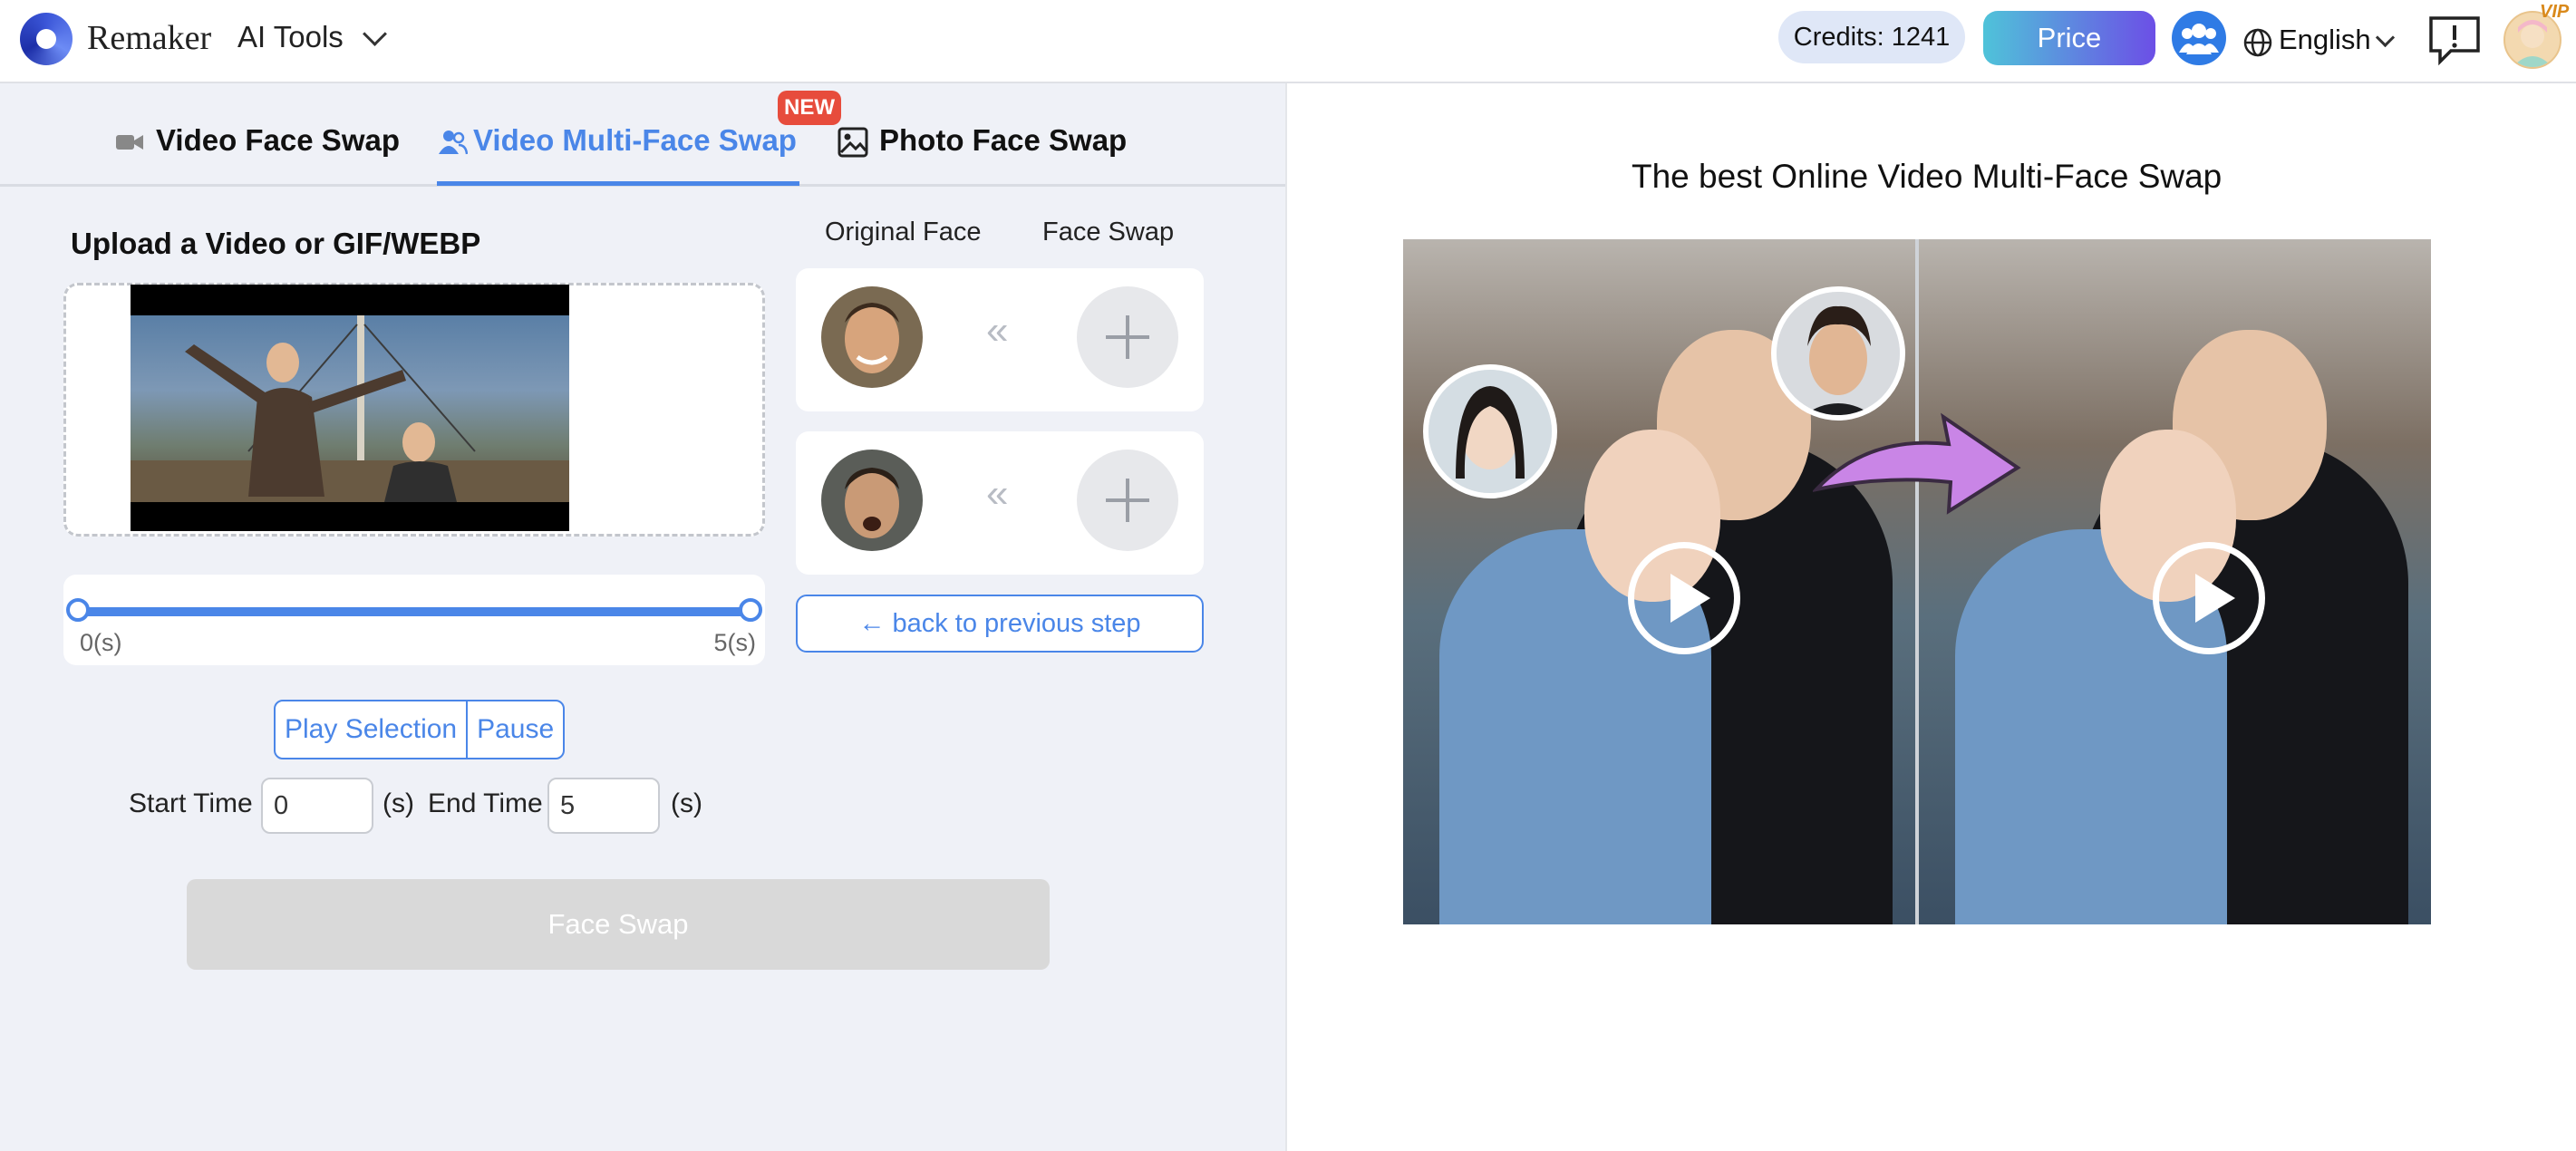  Describe the element at coordinates (398, 803) in the screenshot. I see `start-time-unit: (s)` at that location.